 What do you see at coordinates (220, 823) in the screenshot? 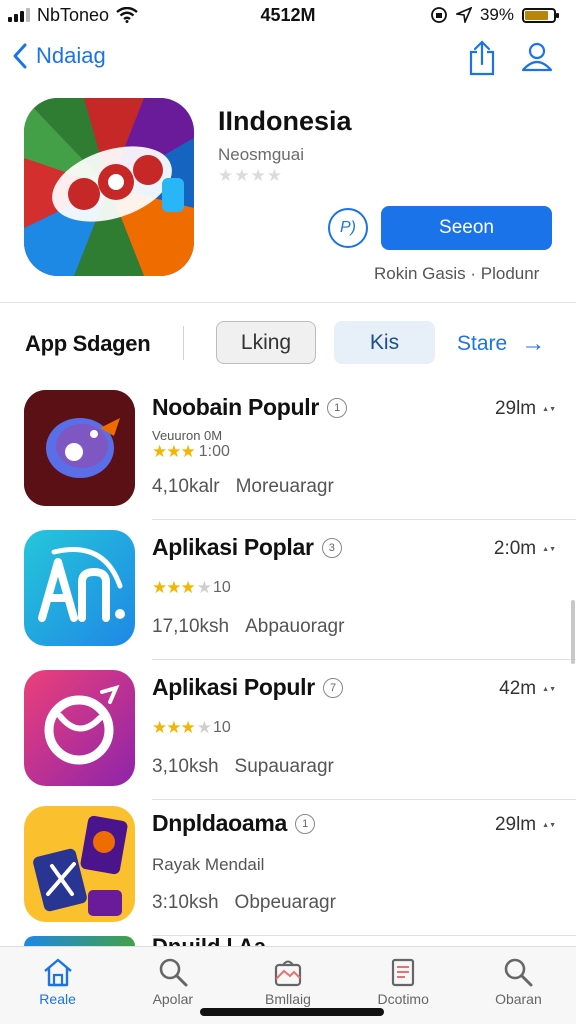
I see `item-name: Dnpldaoama` at bounding box center [220, 823].